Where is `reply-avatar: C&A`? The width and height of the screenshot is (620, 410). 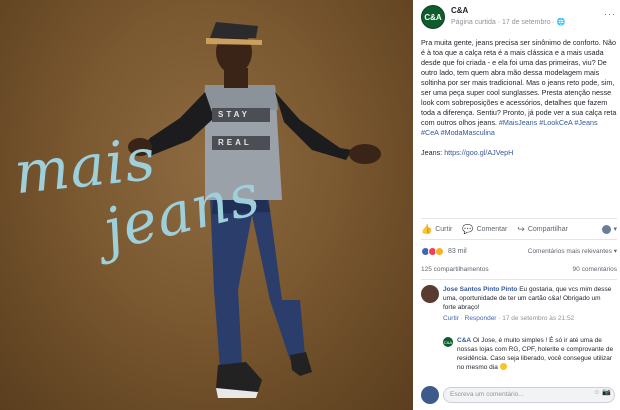
reply-avatar: C&A is located at coordinates (448, 342).